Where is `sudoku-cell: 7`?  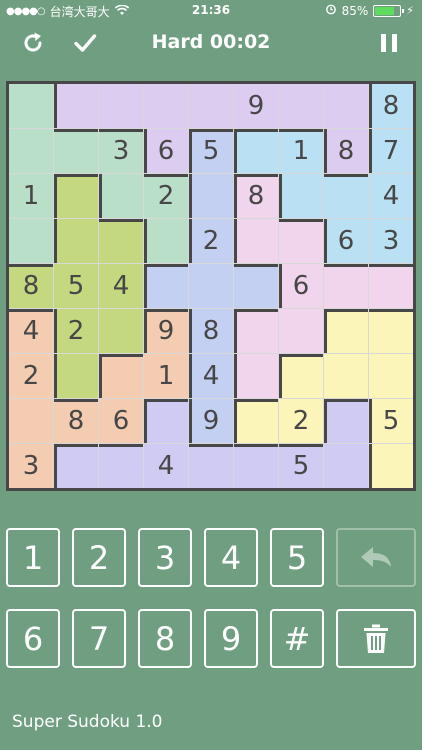 sudoku-cell: 7 is located at coordinates (391, 151).